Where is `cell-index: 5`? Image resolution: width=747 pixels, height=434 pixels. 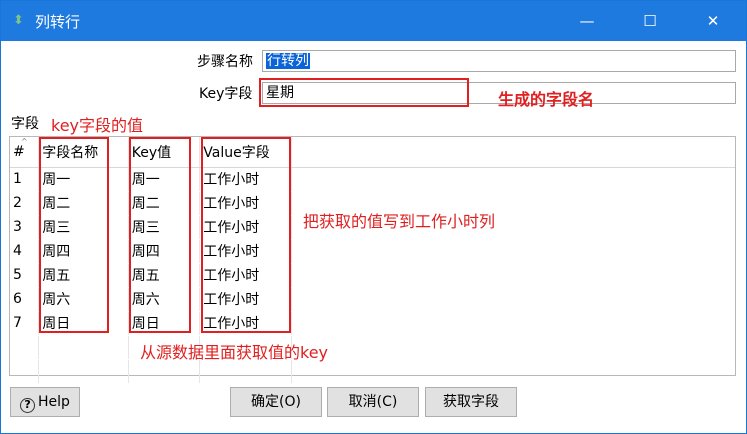
cell-index: 5 is located at coordinates (25, 275).